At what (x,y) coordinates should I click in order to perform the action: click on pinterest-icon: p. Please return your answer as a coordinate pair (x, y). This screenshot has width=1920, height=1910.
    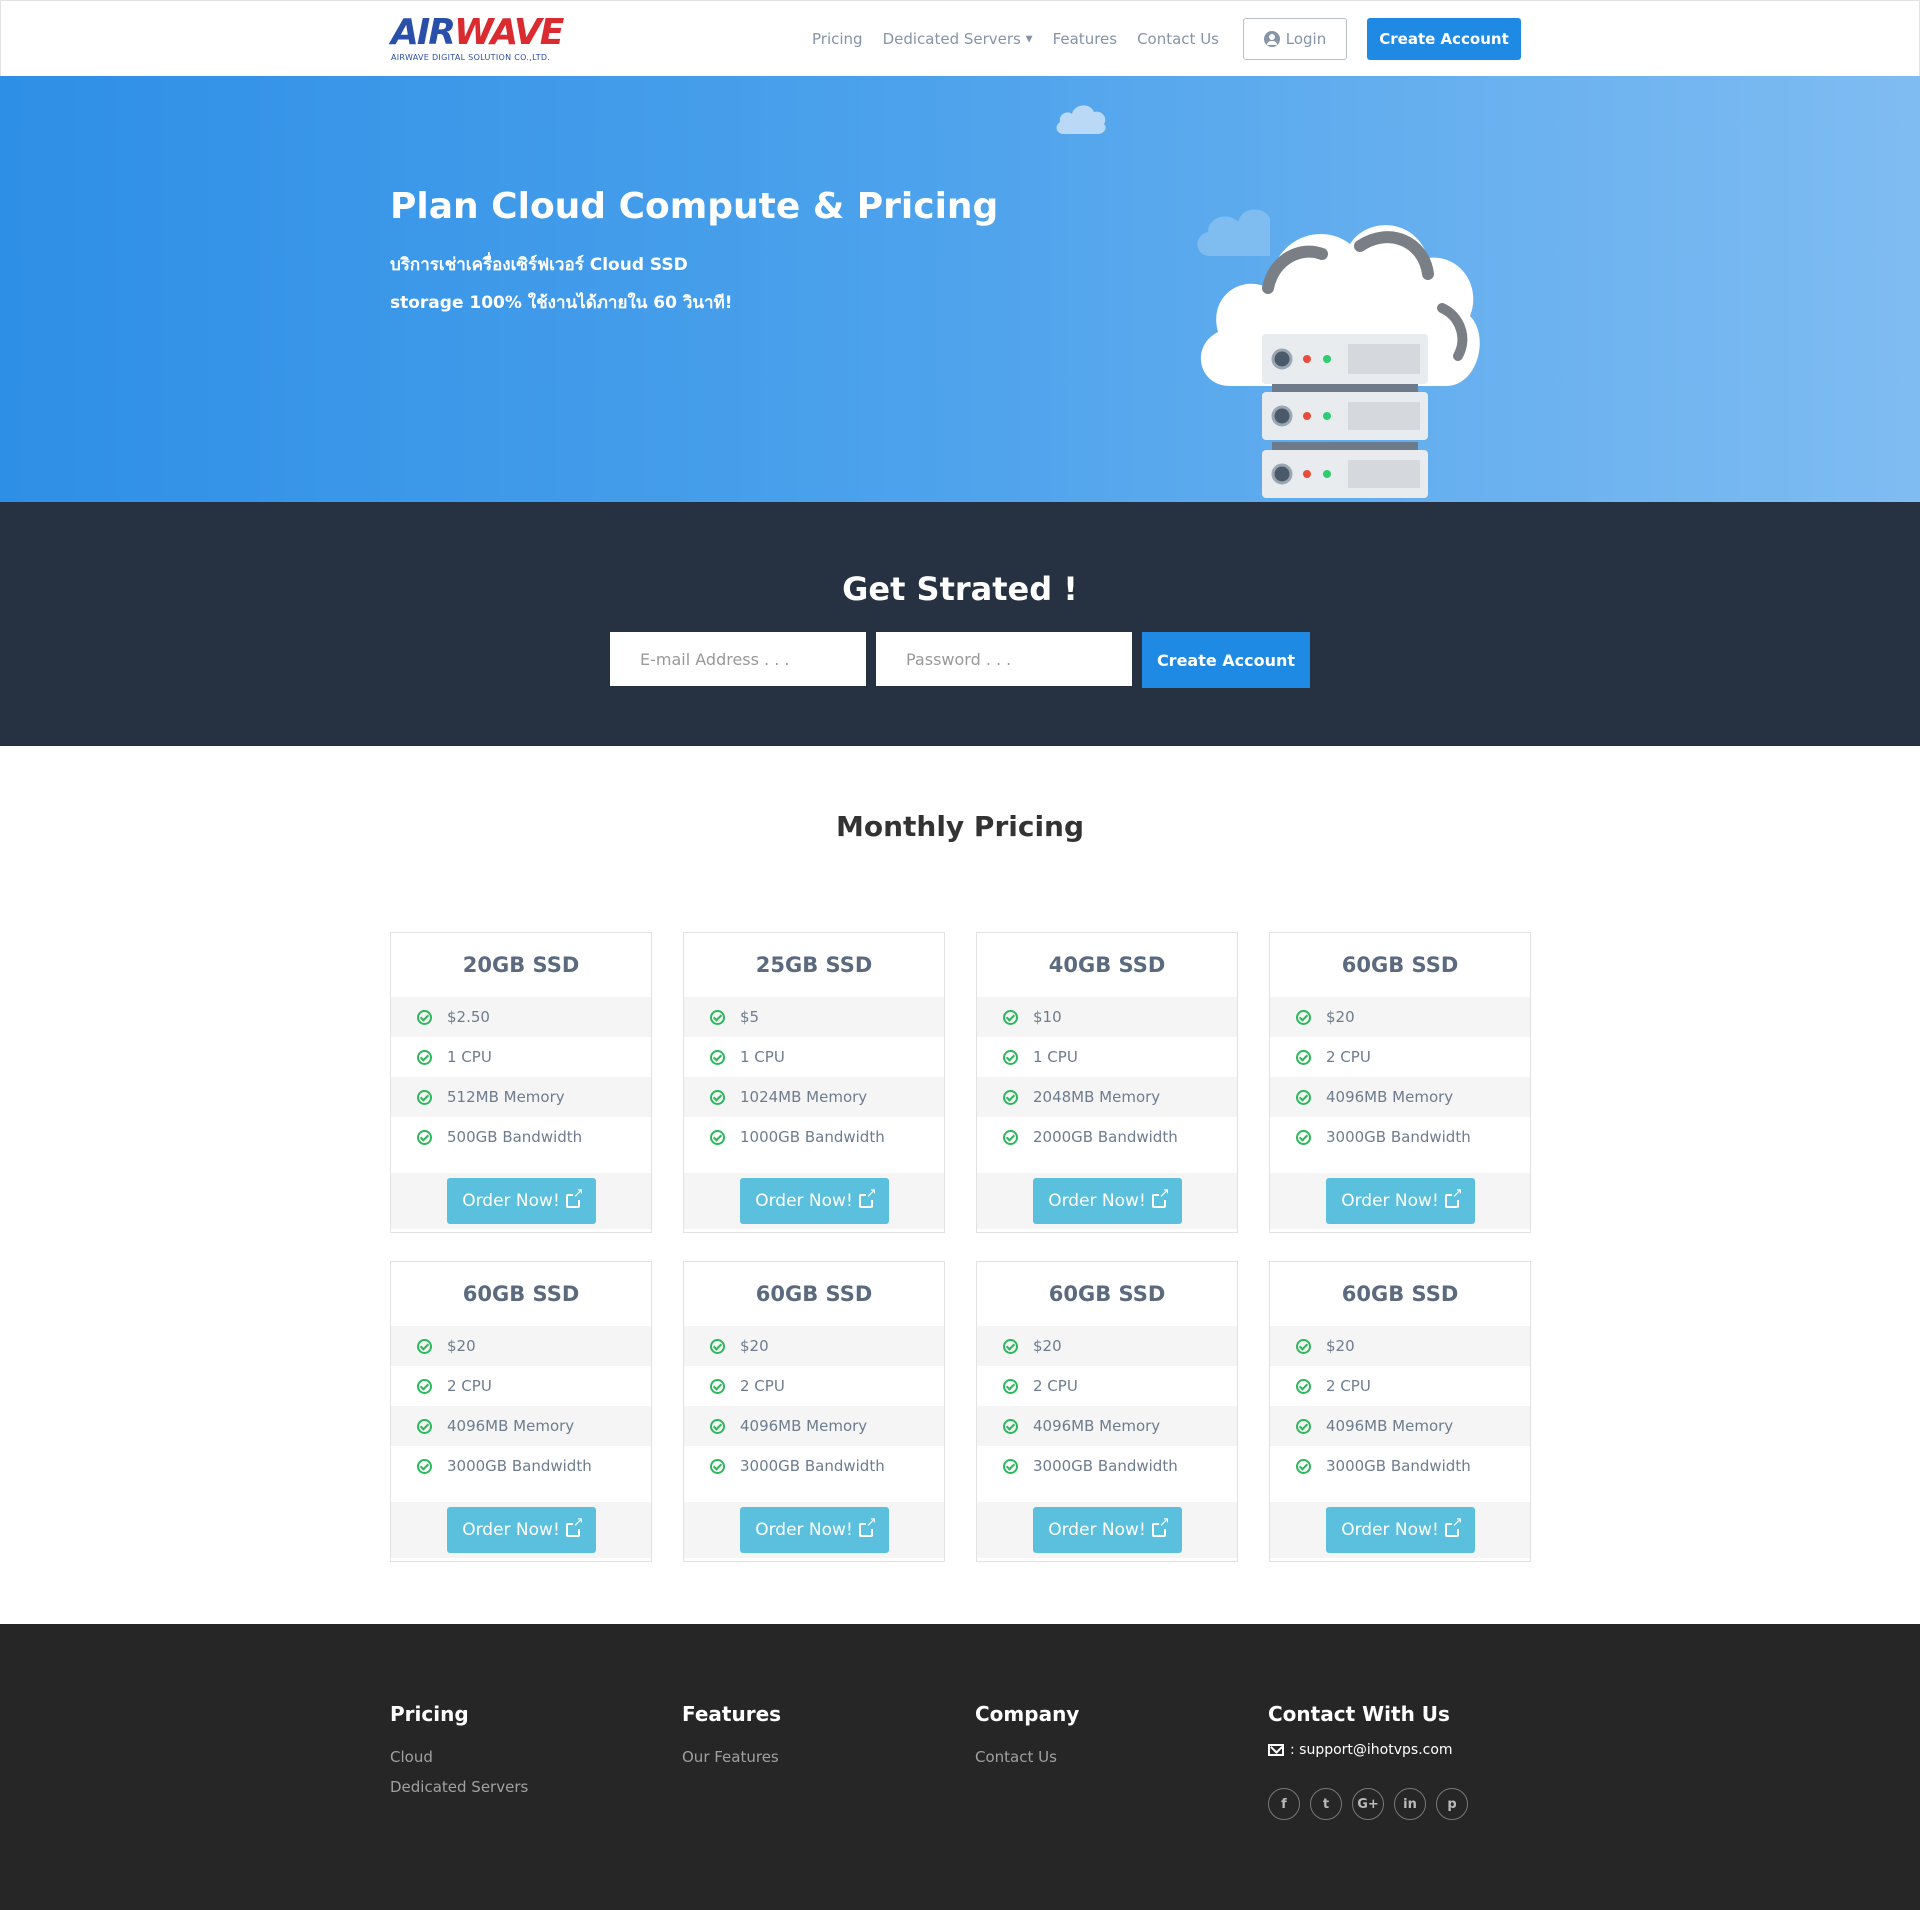
    Looking at the image, I should click on (1452, 1804).